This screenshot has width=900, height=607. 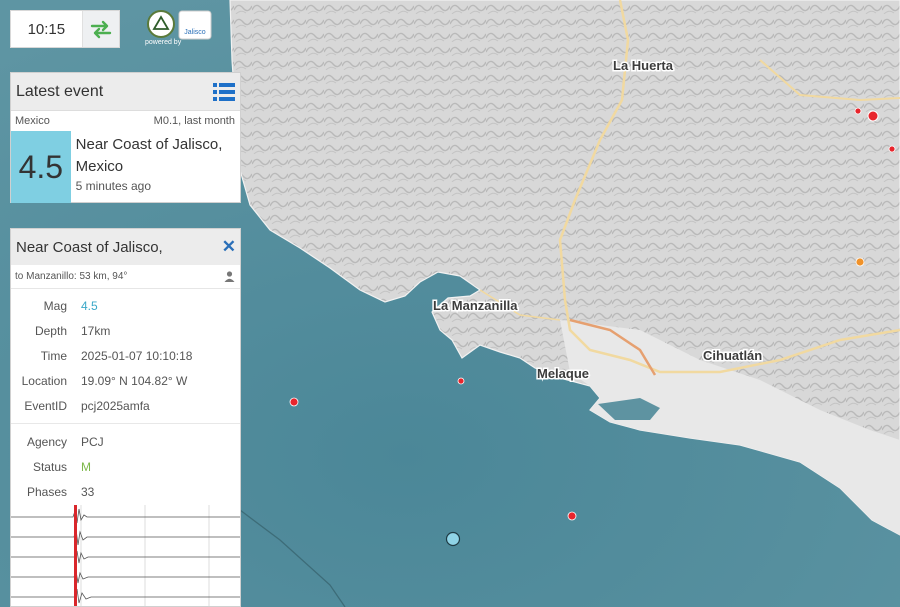 I want to click on map-label-la-huerta: La Huerta, so click(x=643, y=65).